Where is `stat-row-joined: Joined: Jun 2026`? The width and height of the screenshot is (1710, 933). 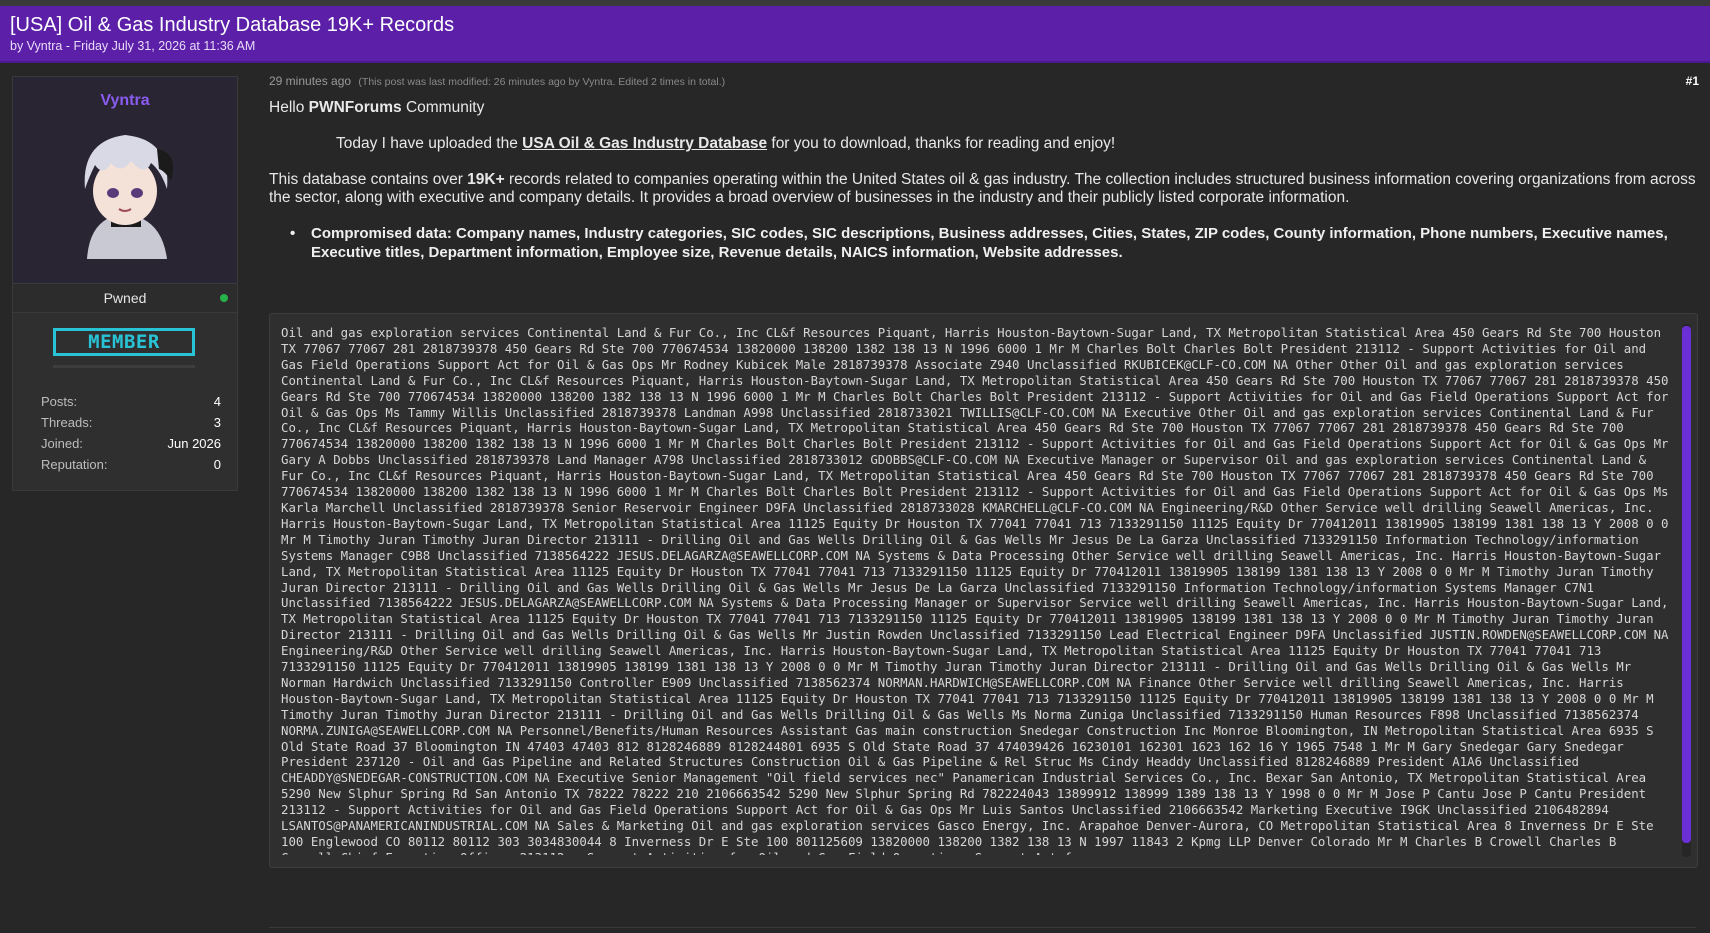
stat-row-joined: Joined: Jun 2026 is located at coordinates (131, 446).